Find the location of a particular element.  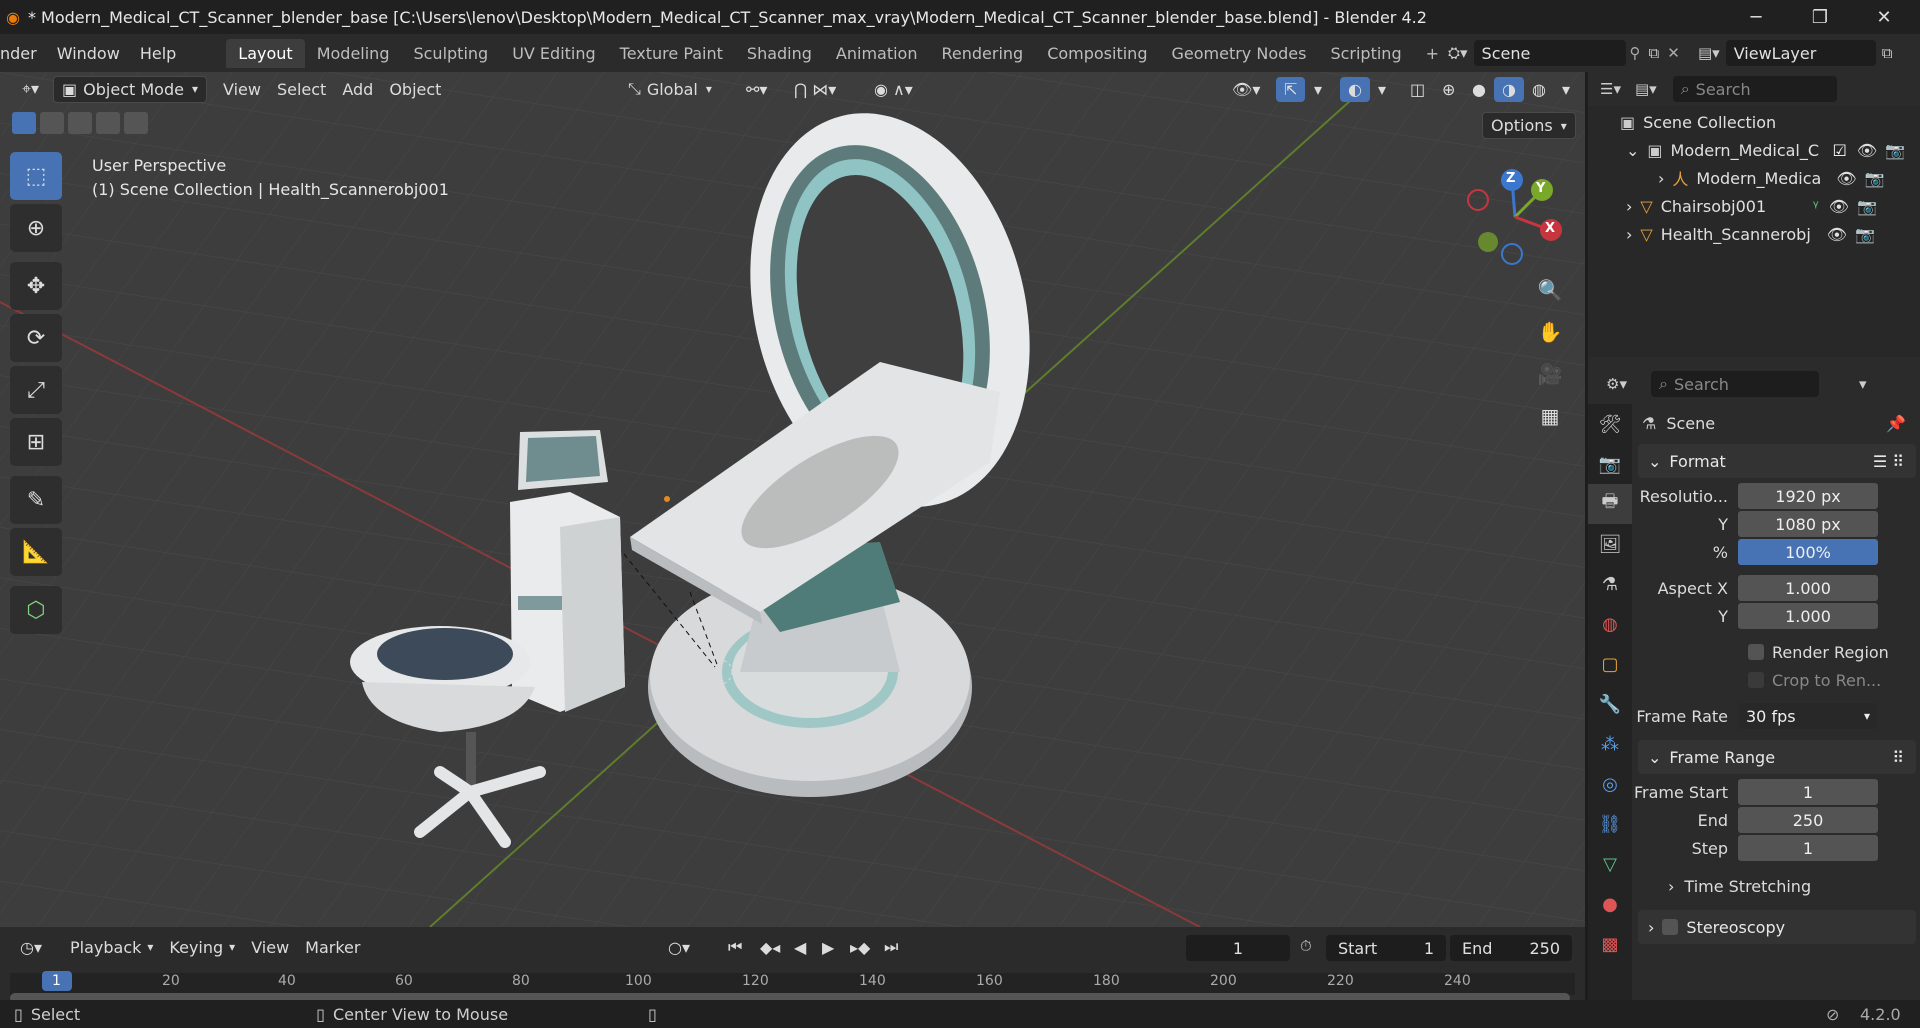

resolution-y-field: 1080 px is located at coordinates (1808, 524).